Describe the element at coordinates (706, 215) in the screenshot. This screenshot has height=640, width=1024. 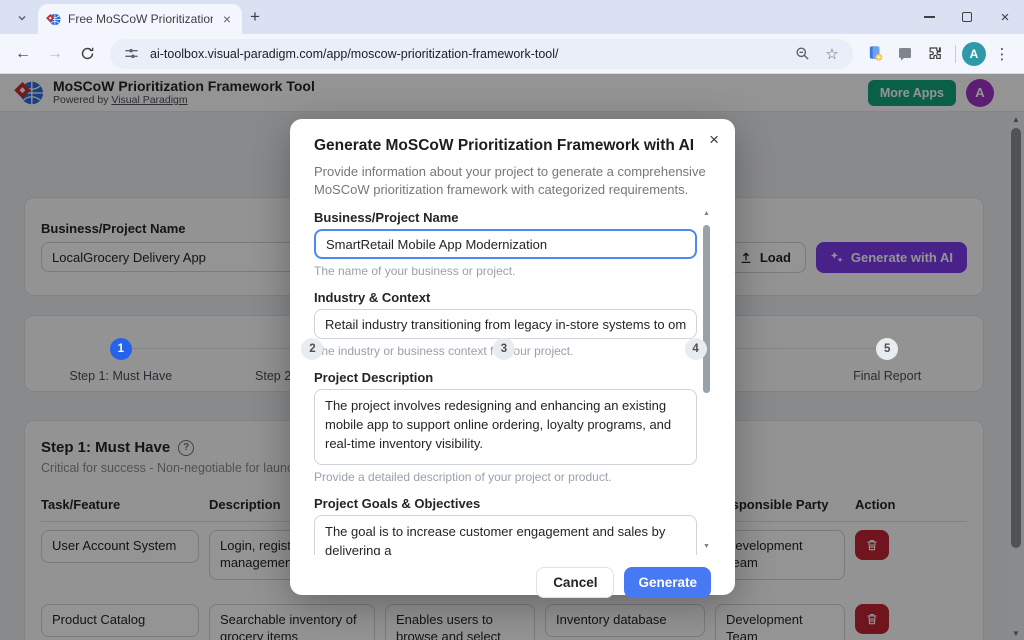
I see `modal-scroll-up-icon: ▲` at that location.